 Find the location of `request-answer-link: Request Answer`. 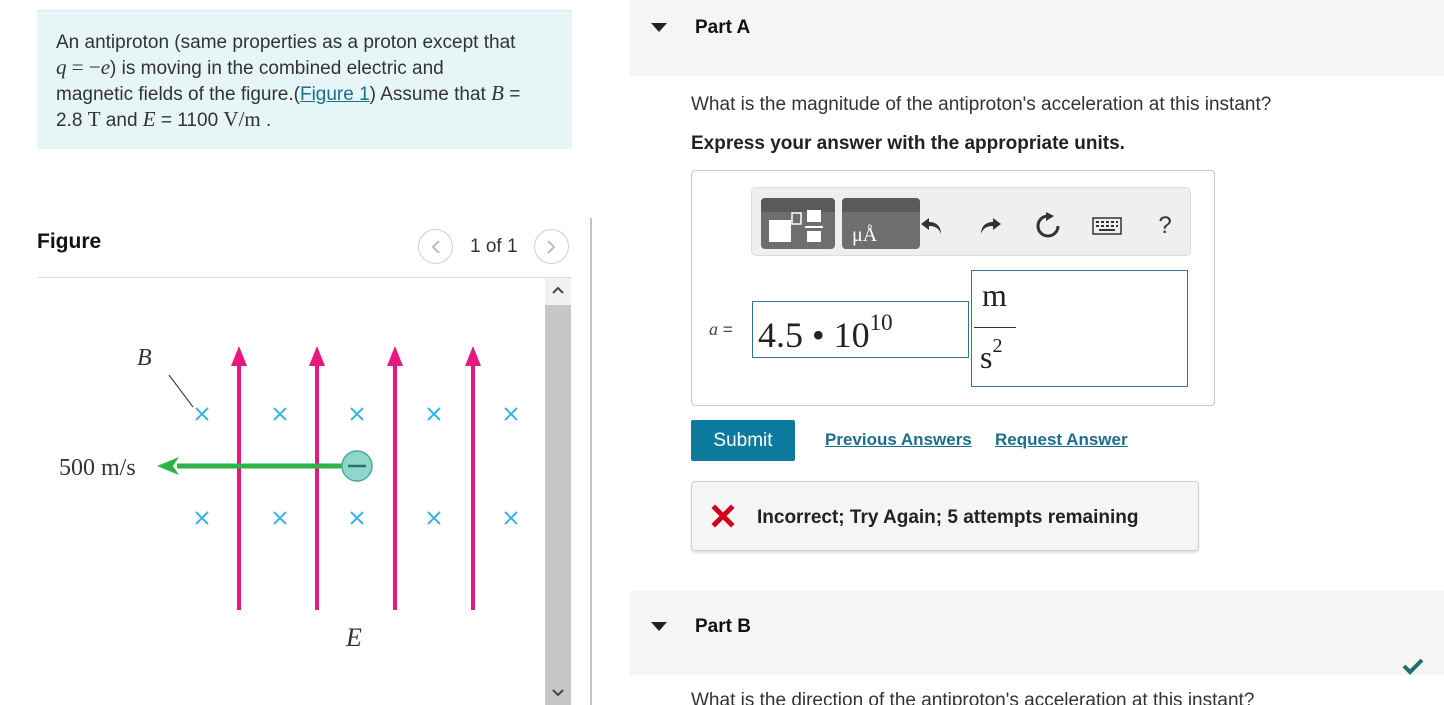

request-answer-link: Request Answer is located at coordinates (1061, 440).